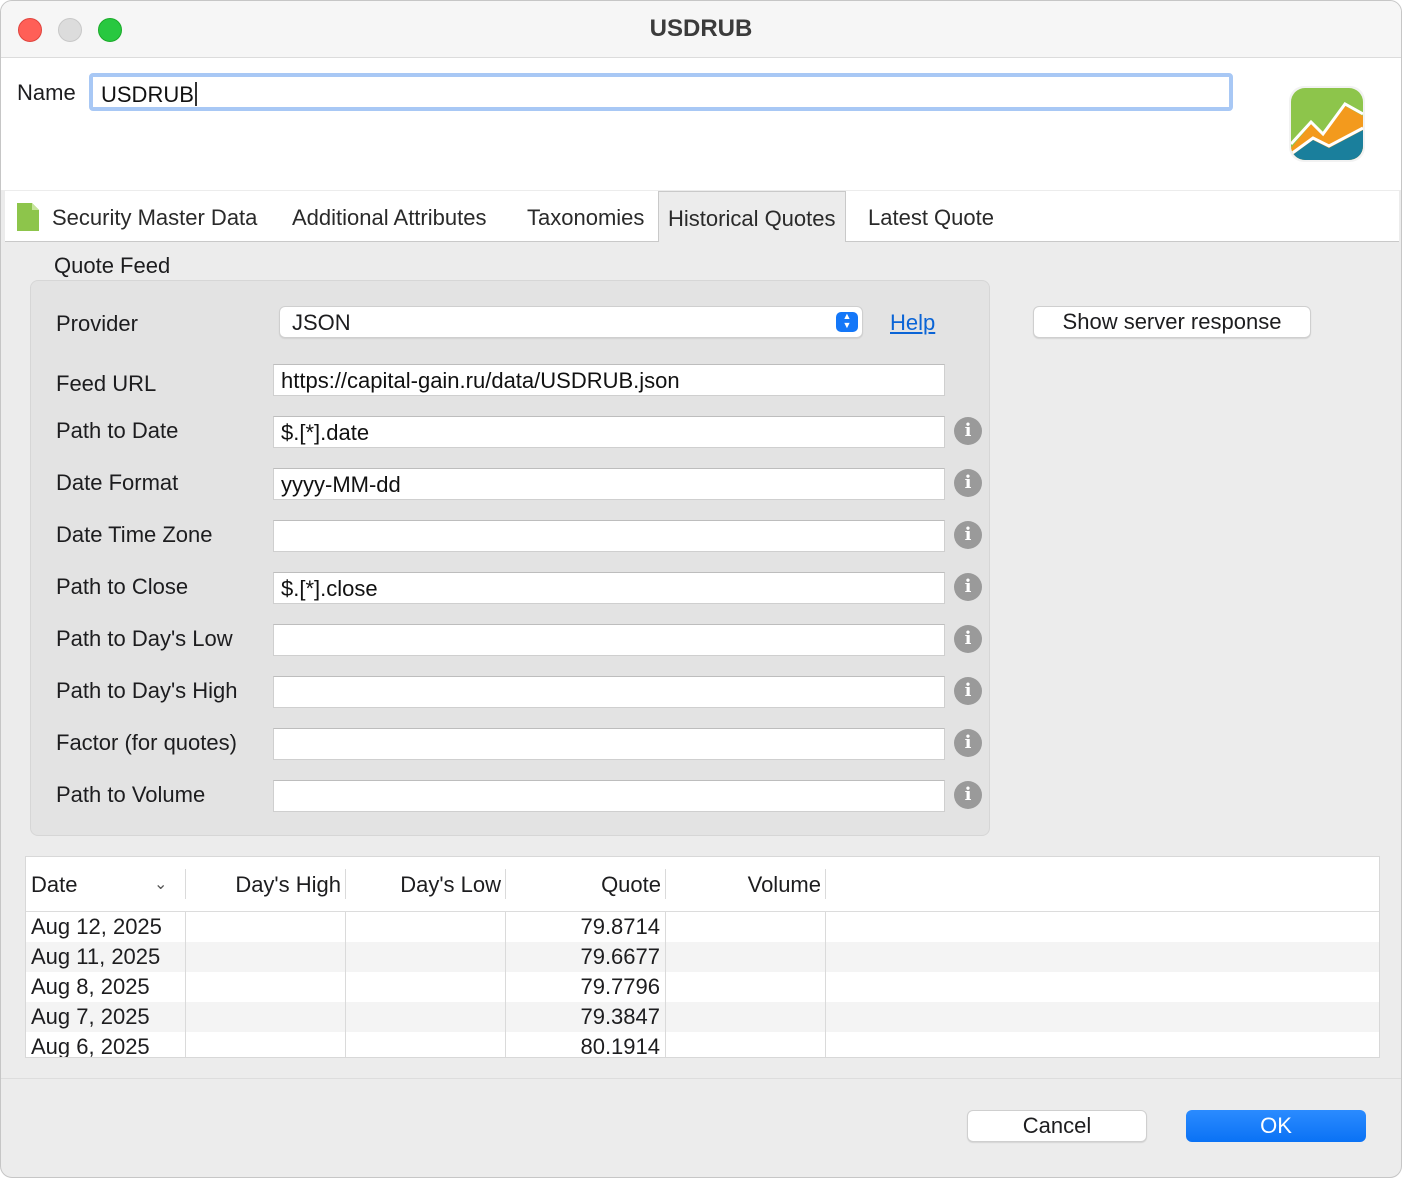  I want to click on column-header-days-low: Day's Low, so click(426, 884).